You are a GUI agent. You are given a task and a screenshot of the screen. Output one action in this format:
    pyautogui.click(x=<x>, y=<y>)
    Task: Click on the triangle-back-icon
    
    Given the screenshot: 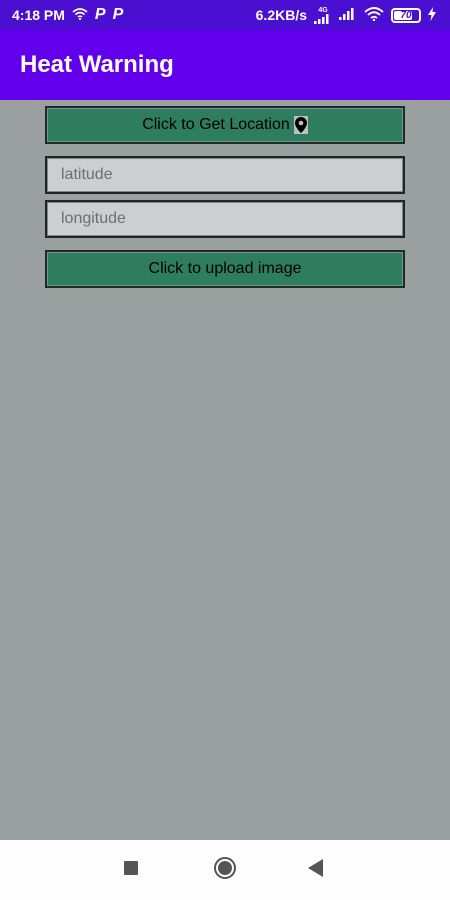 What is the action you would take?
    pyautogui.click(x=316, y=870)
    